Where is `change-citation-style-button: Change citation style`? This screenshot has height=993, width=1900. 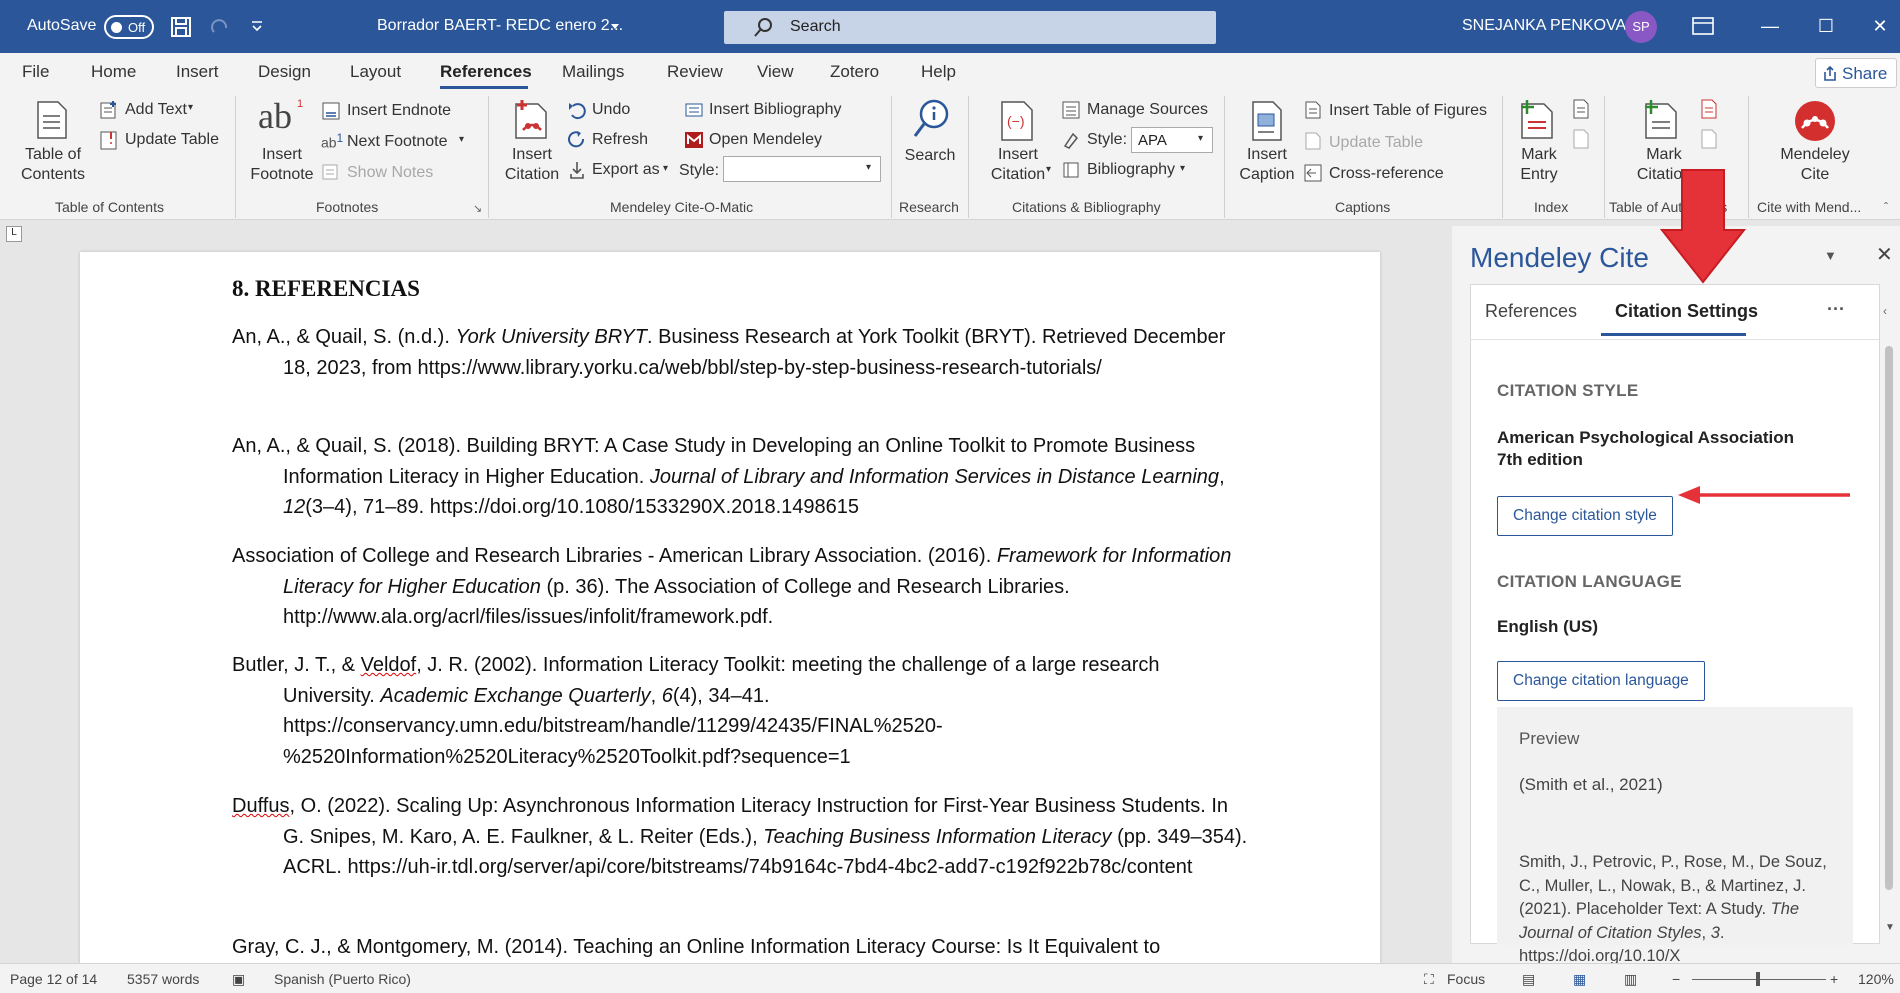
change-citation-style-button: Change citation style is located at coordinates (1585, 516).